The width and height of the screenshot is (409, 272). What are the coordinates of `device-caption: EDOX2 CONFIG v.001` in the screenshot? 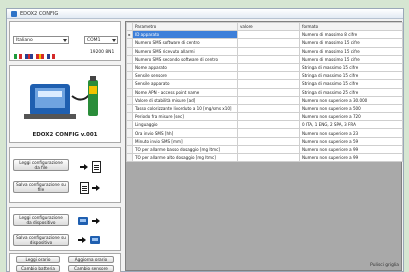 It's located at (65, 135).